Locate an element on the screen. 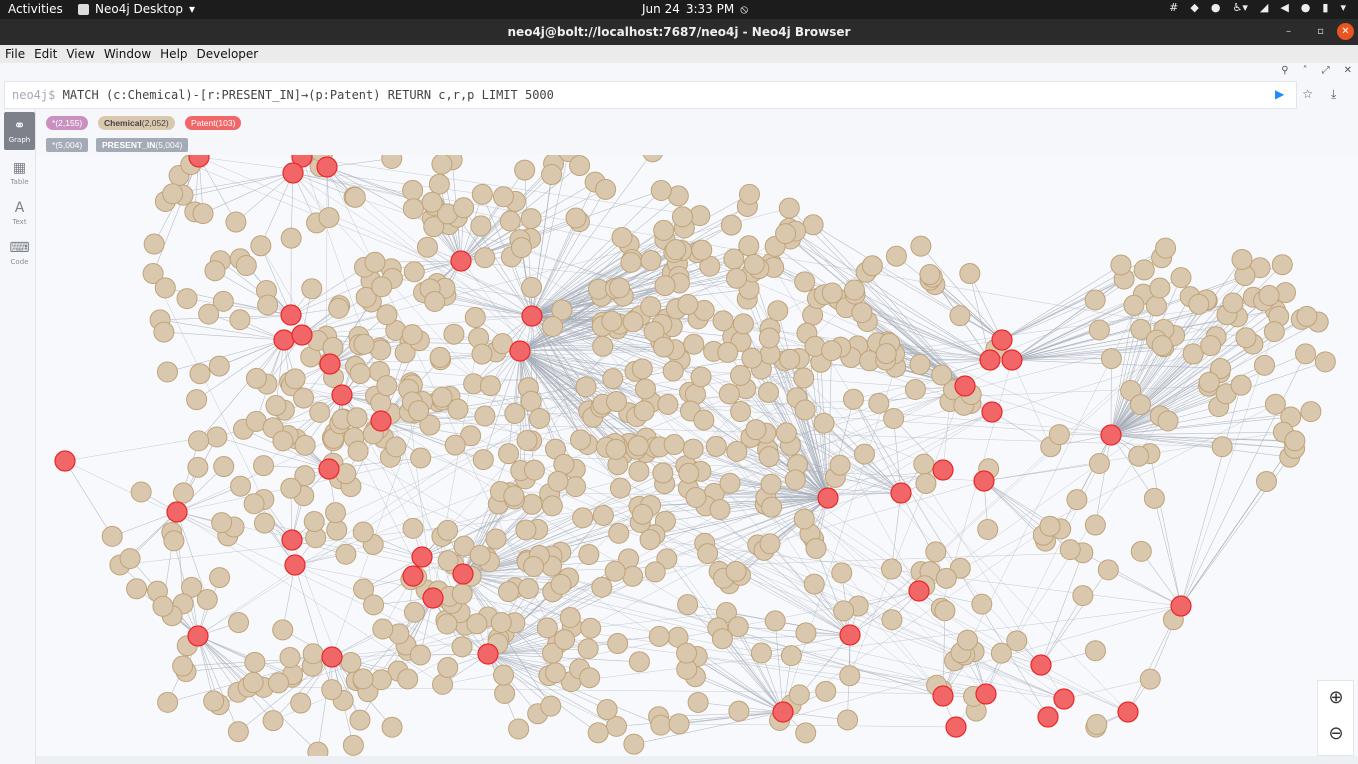 The image size is (1358, 764). menu-developer: Developer is located at coordinates (228, 54).